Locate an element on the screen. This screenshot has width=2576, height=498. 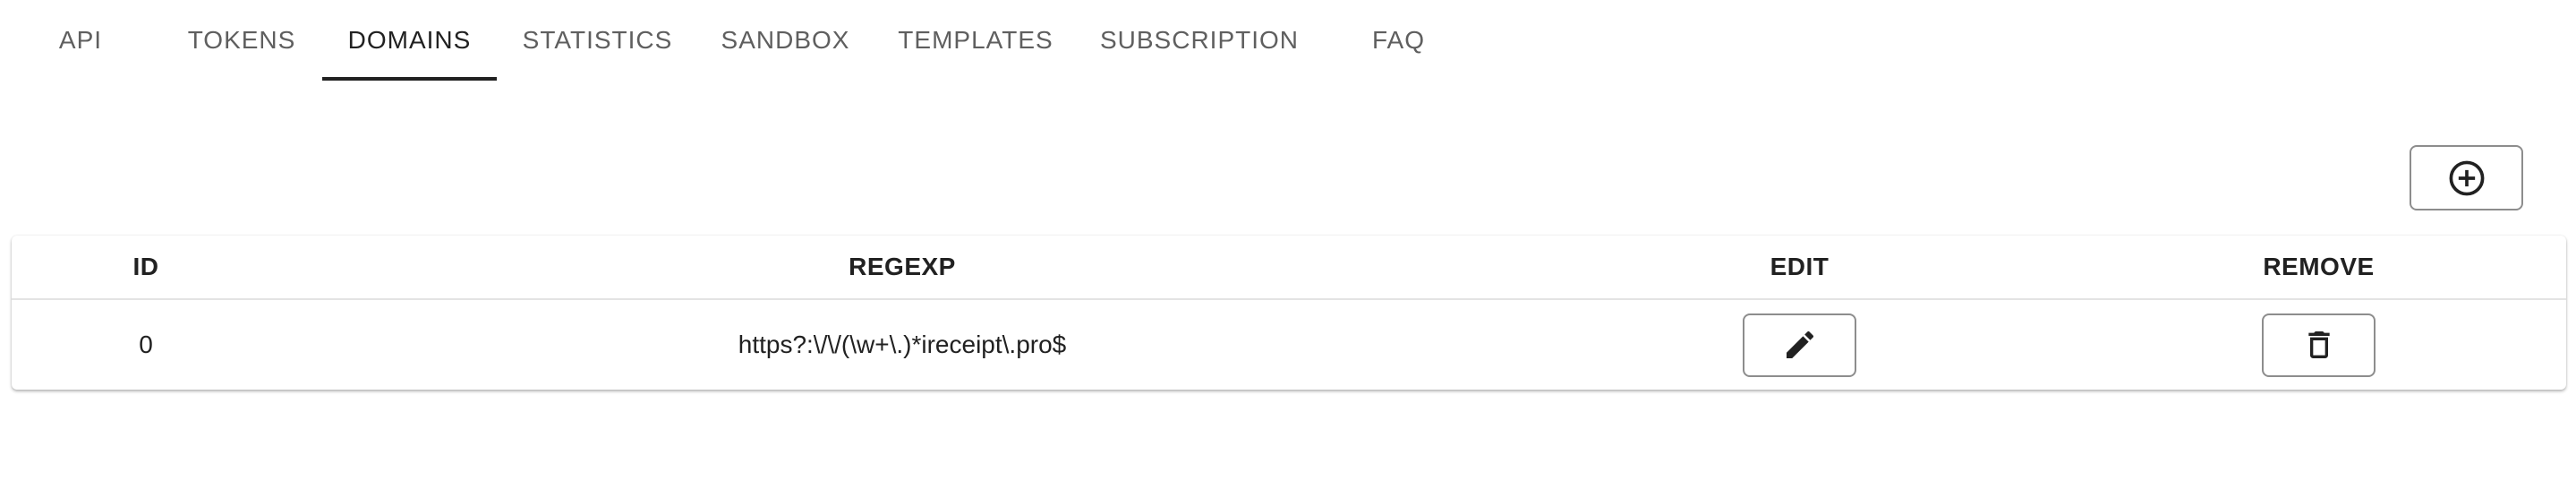
plus-circle-icon is located at coordinates (2466, 177).